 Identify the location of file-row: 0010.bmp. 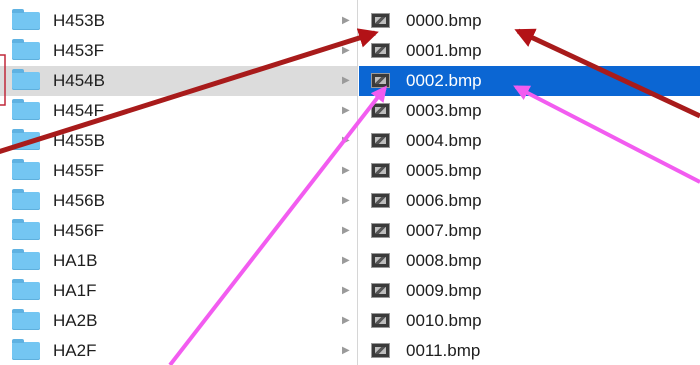
(529, 321).